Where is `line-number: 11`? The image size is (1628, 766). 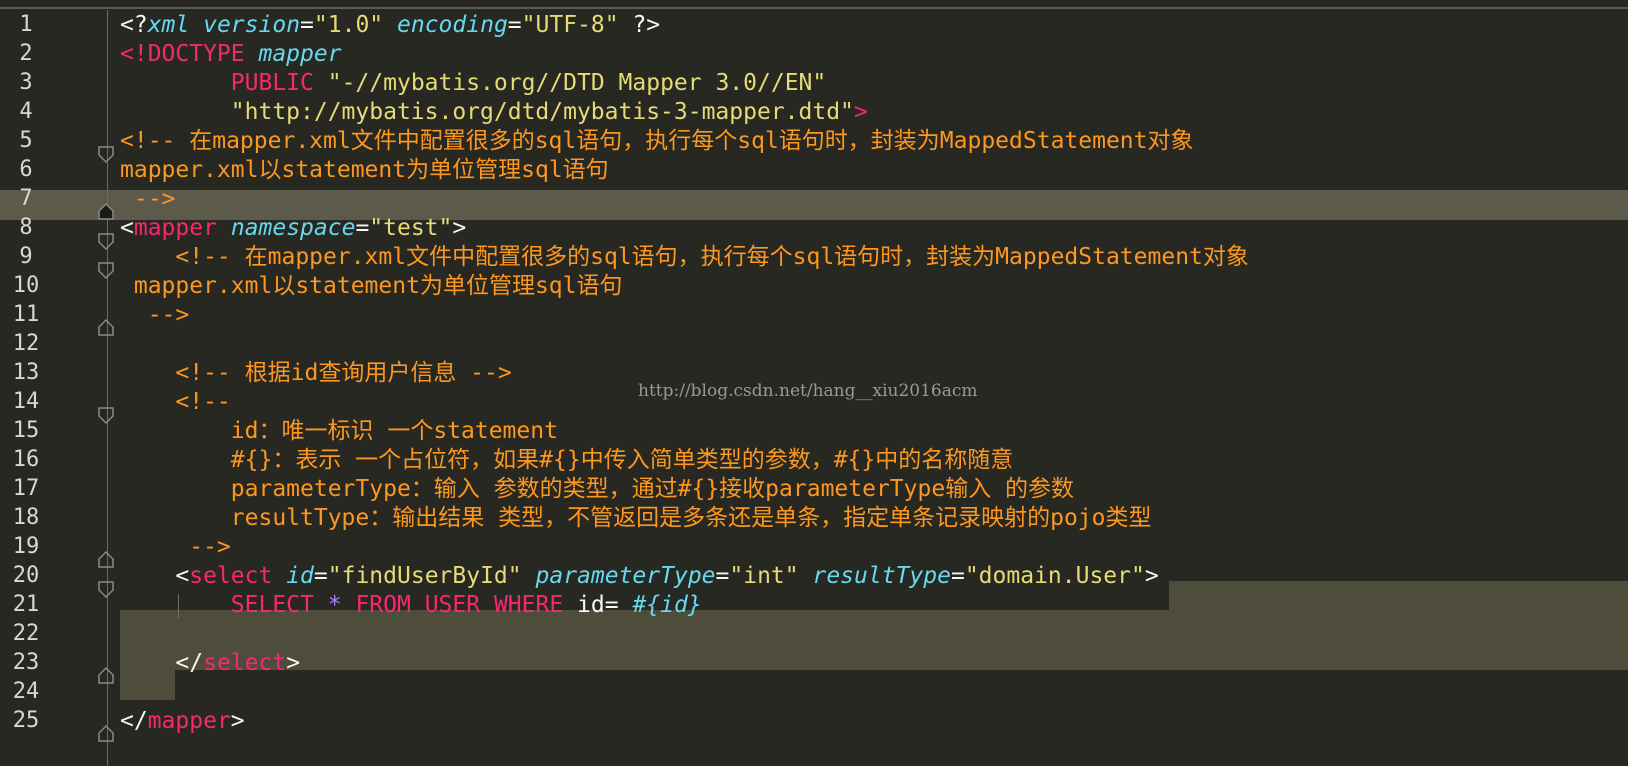
line-number: 11 is located at coordinates (26, 314).